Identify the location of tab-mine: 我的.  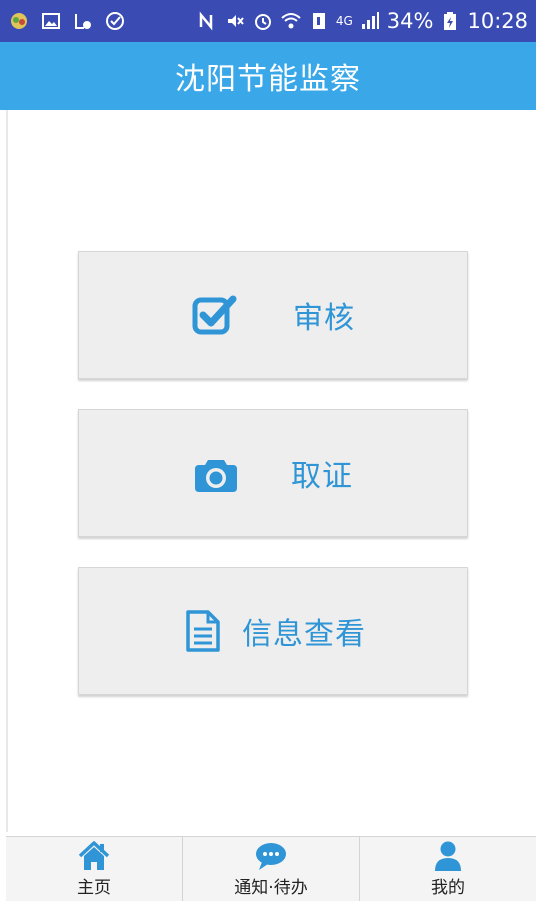
(448, 869).